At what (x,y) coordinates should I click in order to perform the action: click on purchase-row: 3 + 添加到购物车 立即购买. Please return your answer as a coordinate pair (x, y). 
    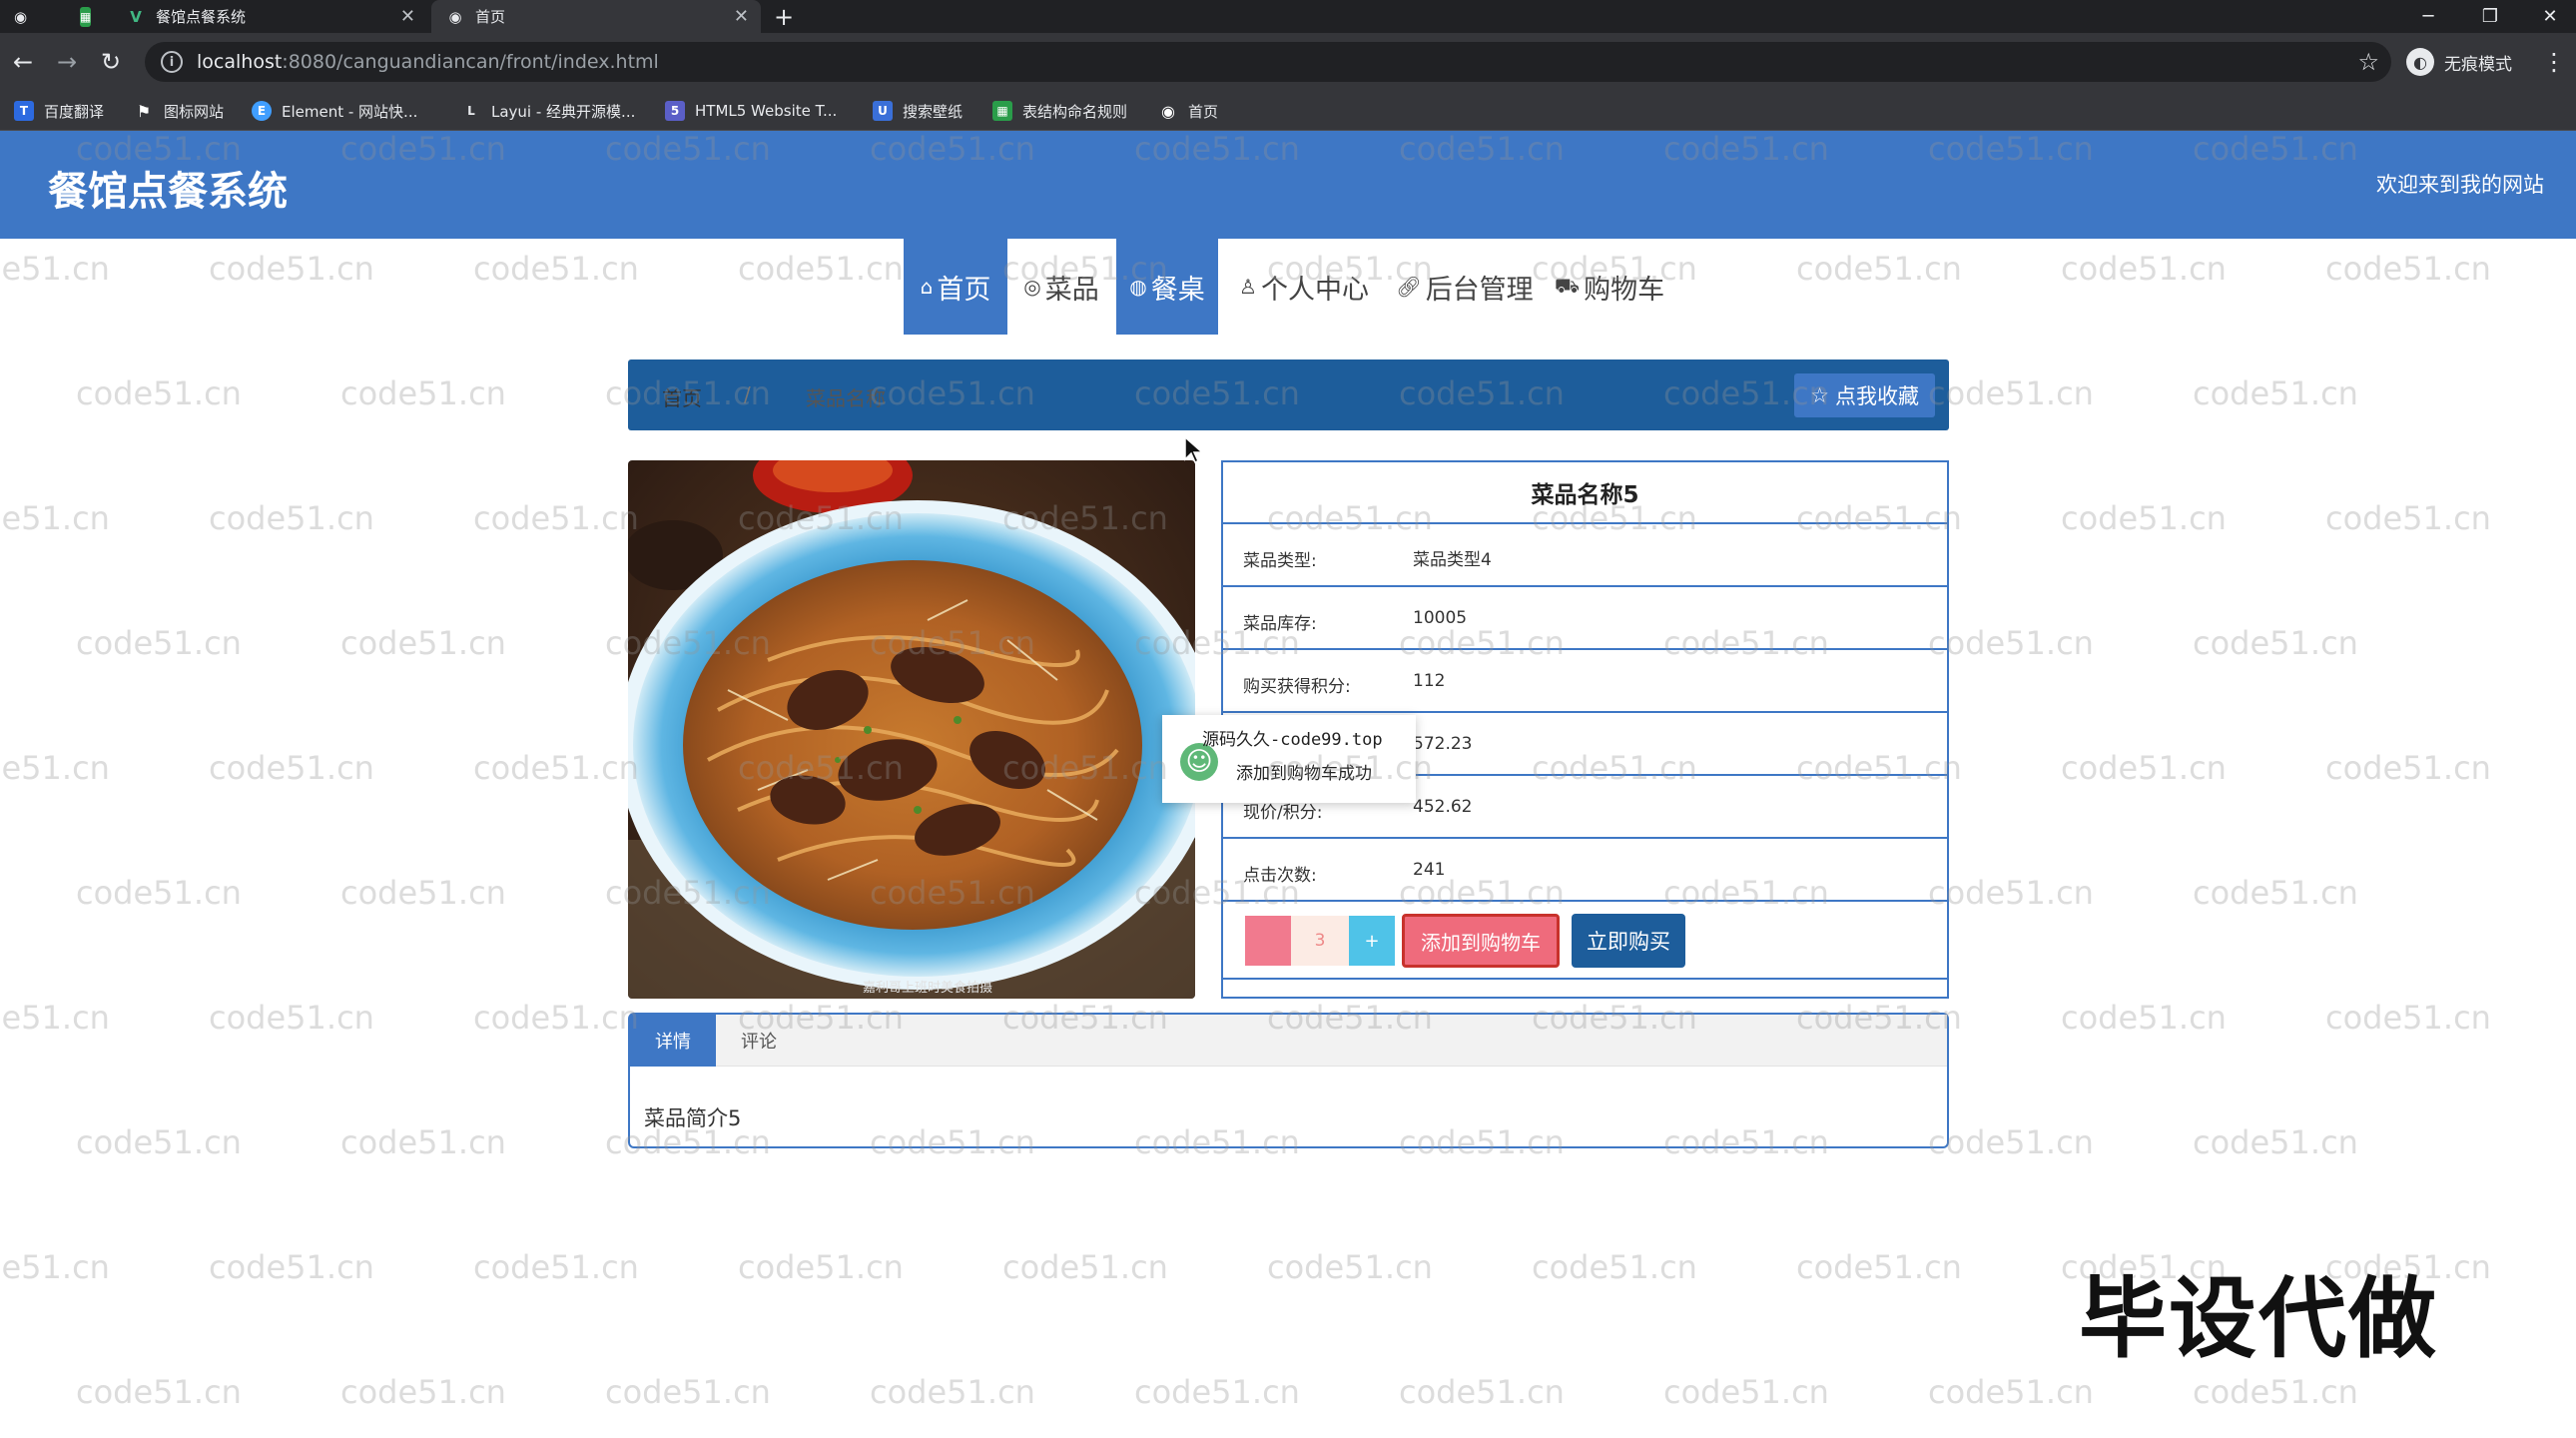
    Looking at the image, I should click on (1585, 941).